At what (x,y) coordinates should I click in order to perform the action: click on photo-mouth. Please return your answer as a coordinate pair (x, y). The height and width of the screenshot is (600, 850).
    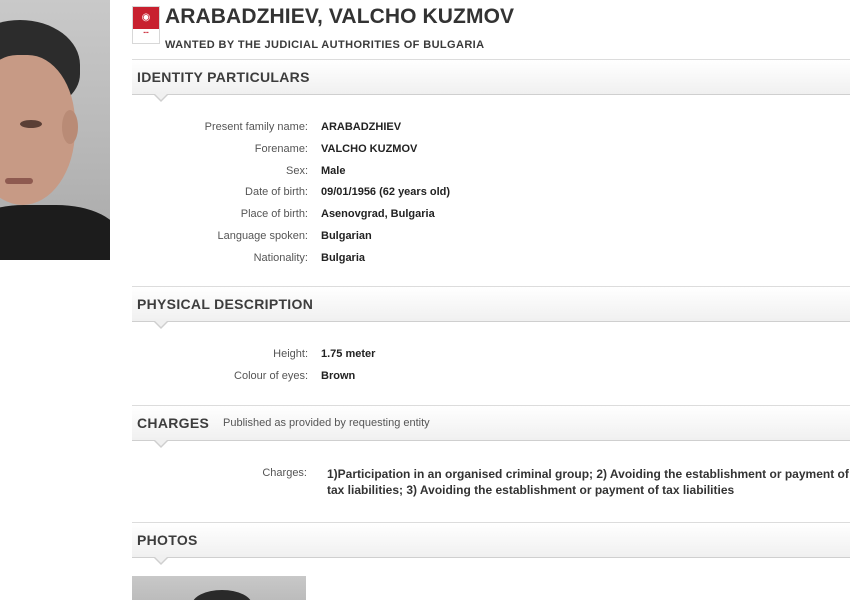
    Looking at the image, I should click on (19, 181).